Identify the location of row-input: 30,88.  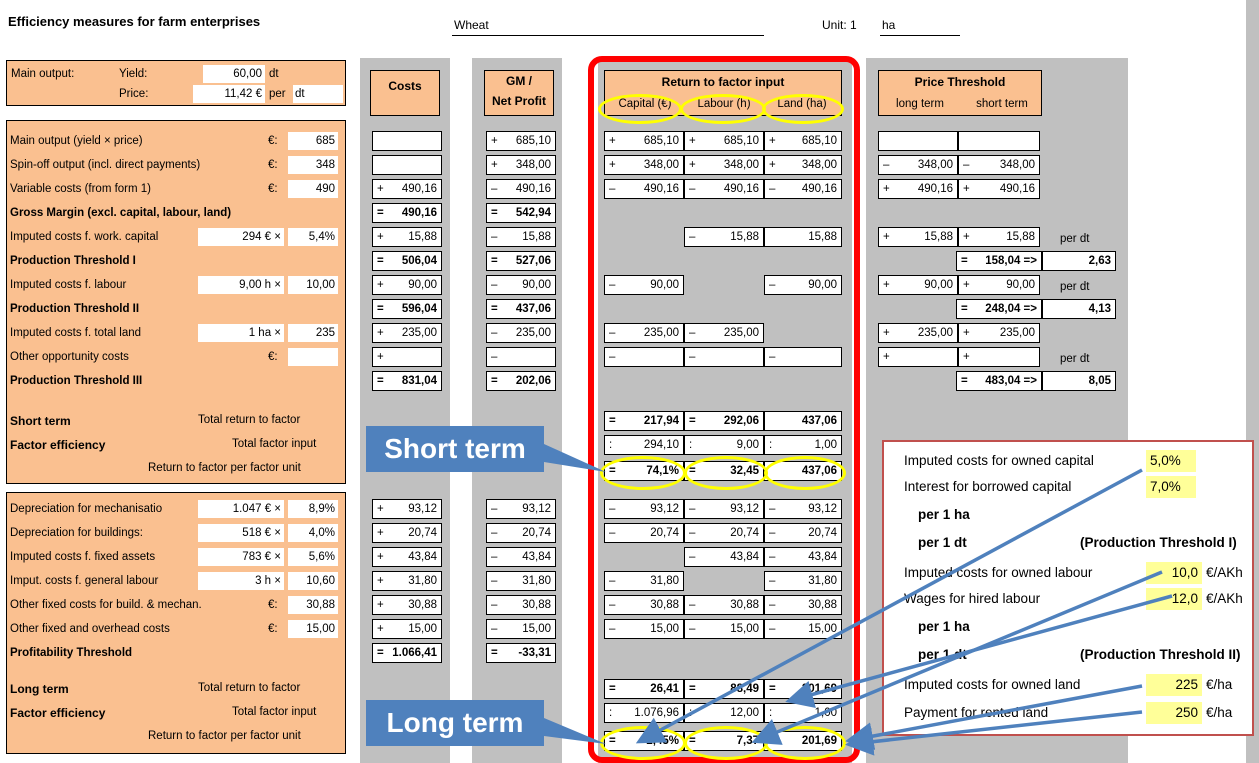
(313, 605).